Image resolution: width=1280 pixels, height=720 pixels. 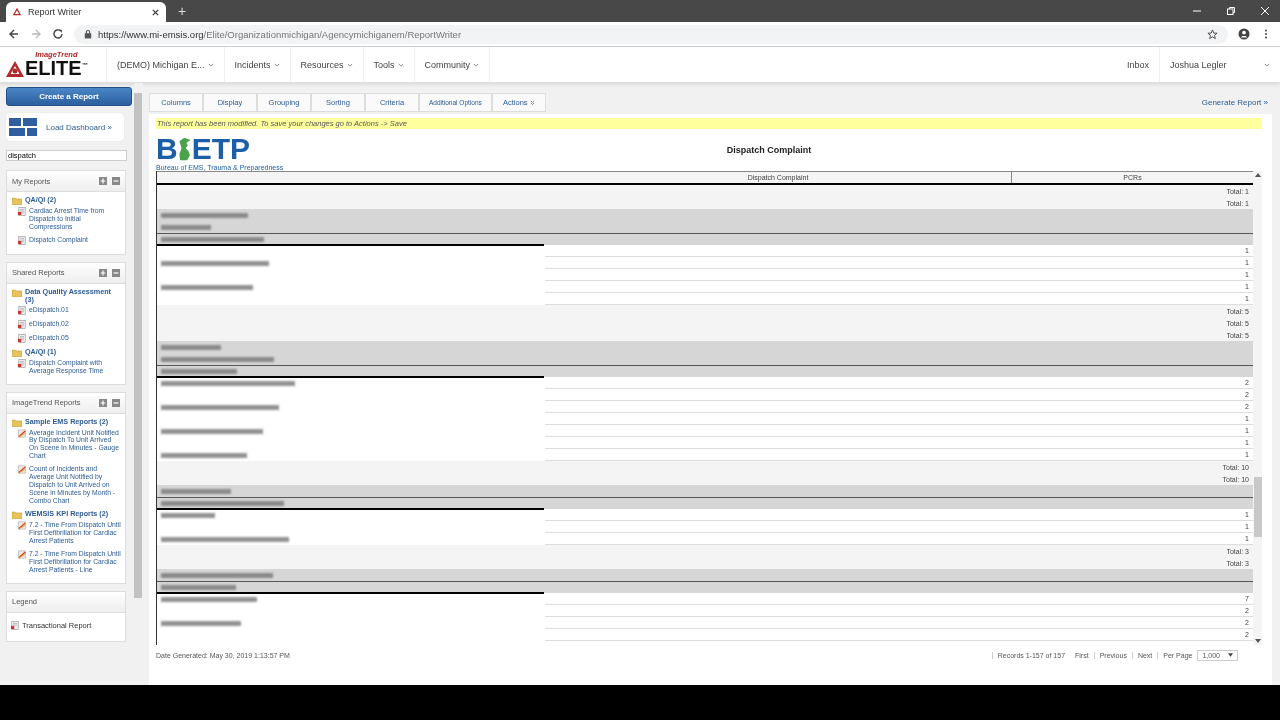 What do you see at coordinates (23, 127) in the screenshot?
I see `dashboard-icon` at bounding box center [23, 127].